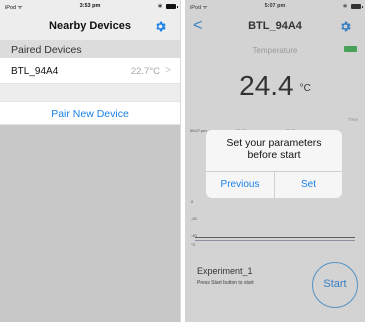  Describe the element at coordinates (172, 6) in the screenshot. I see `battery-icon` at that location.